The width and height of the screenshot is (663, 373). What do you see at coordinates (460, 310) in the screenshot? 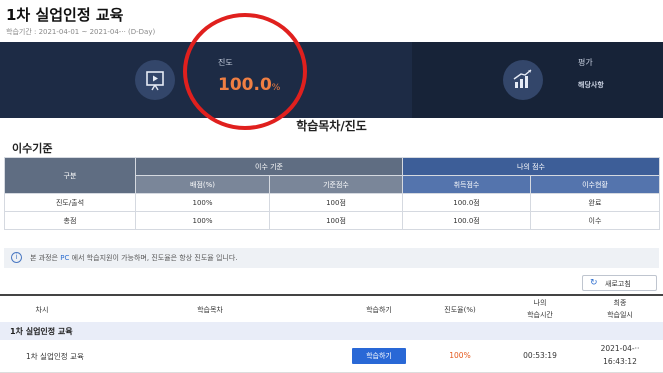
I see `header-progress: 진도율(%)` at bounding box center [460, 310].